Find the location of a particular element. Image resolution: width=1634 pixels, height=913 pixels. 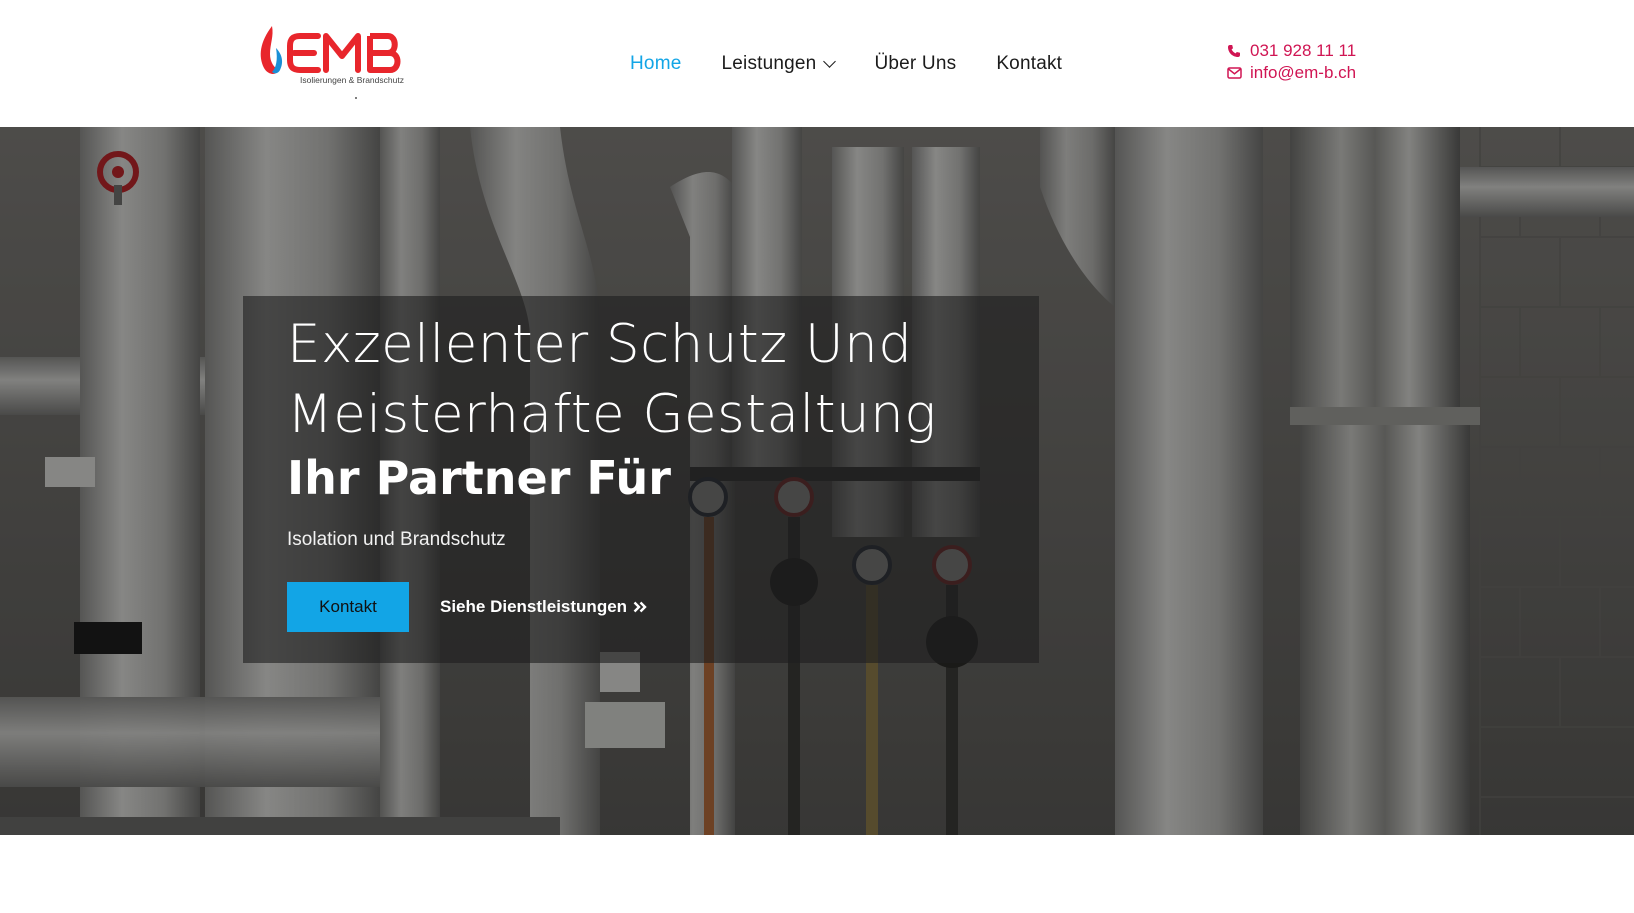

nav-label-home: Home is located at coordinates (656, 63).